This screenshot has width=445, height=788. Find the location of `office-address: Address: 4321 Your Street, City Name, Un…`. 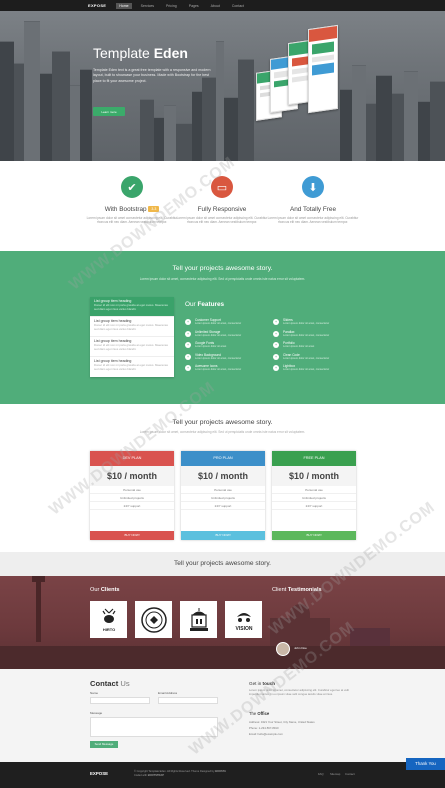

office-address: Address: 4321 Your Street, City Name, Un… is located at coordinates (282, 722).